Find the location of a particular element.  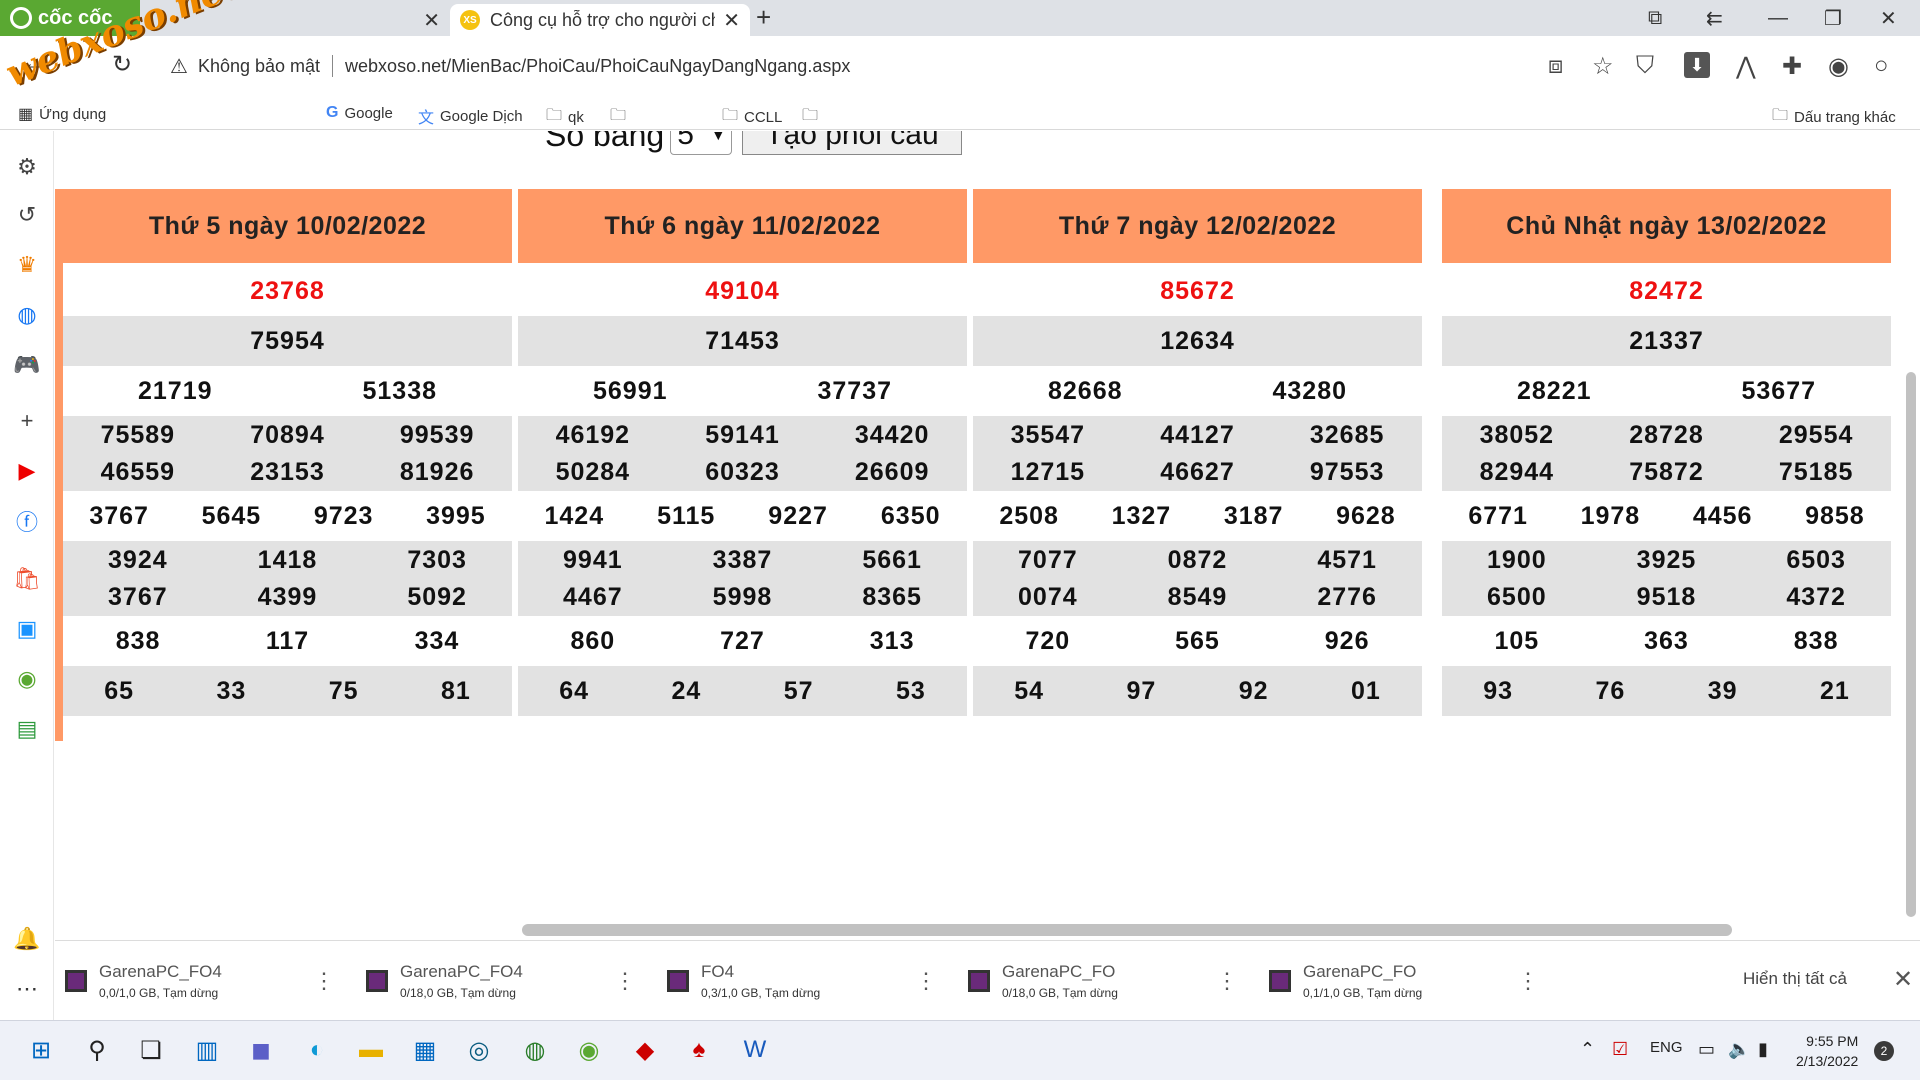

profile-icon: ◉ is located at coordinates (1838, 66).